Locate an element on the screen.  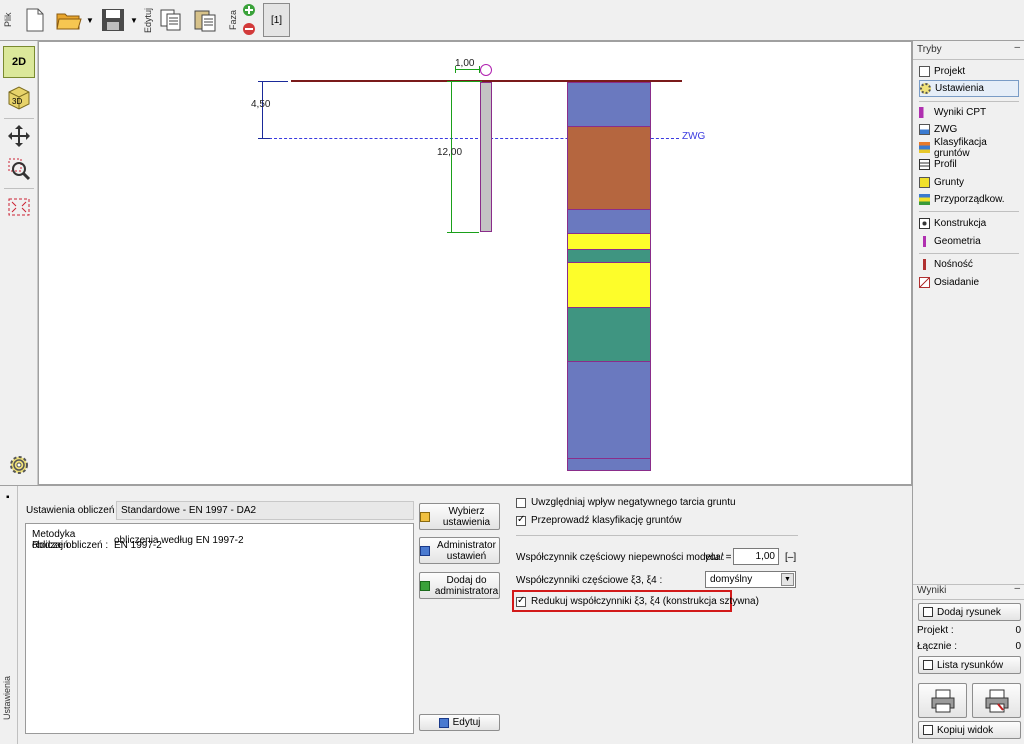
save-icon is located at coordinates (113, 20).